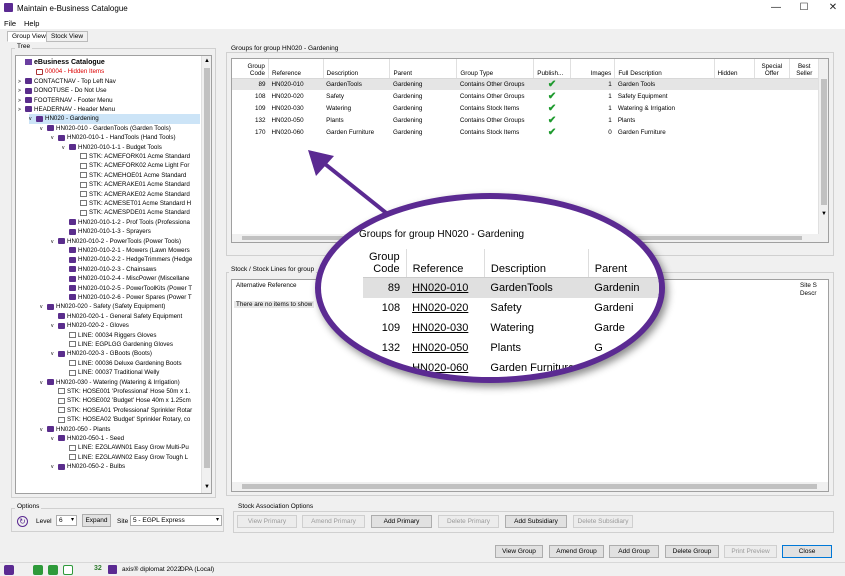  Describe the element at coordinates (207, 268) in the screenshot. I see `tree-scroll-thumb` at that location.